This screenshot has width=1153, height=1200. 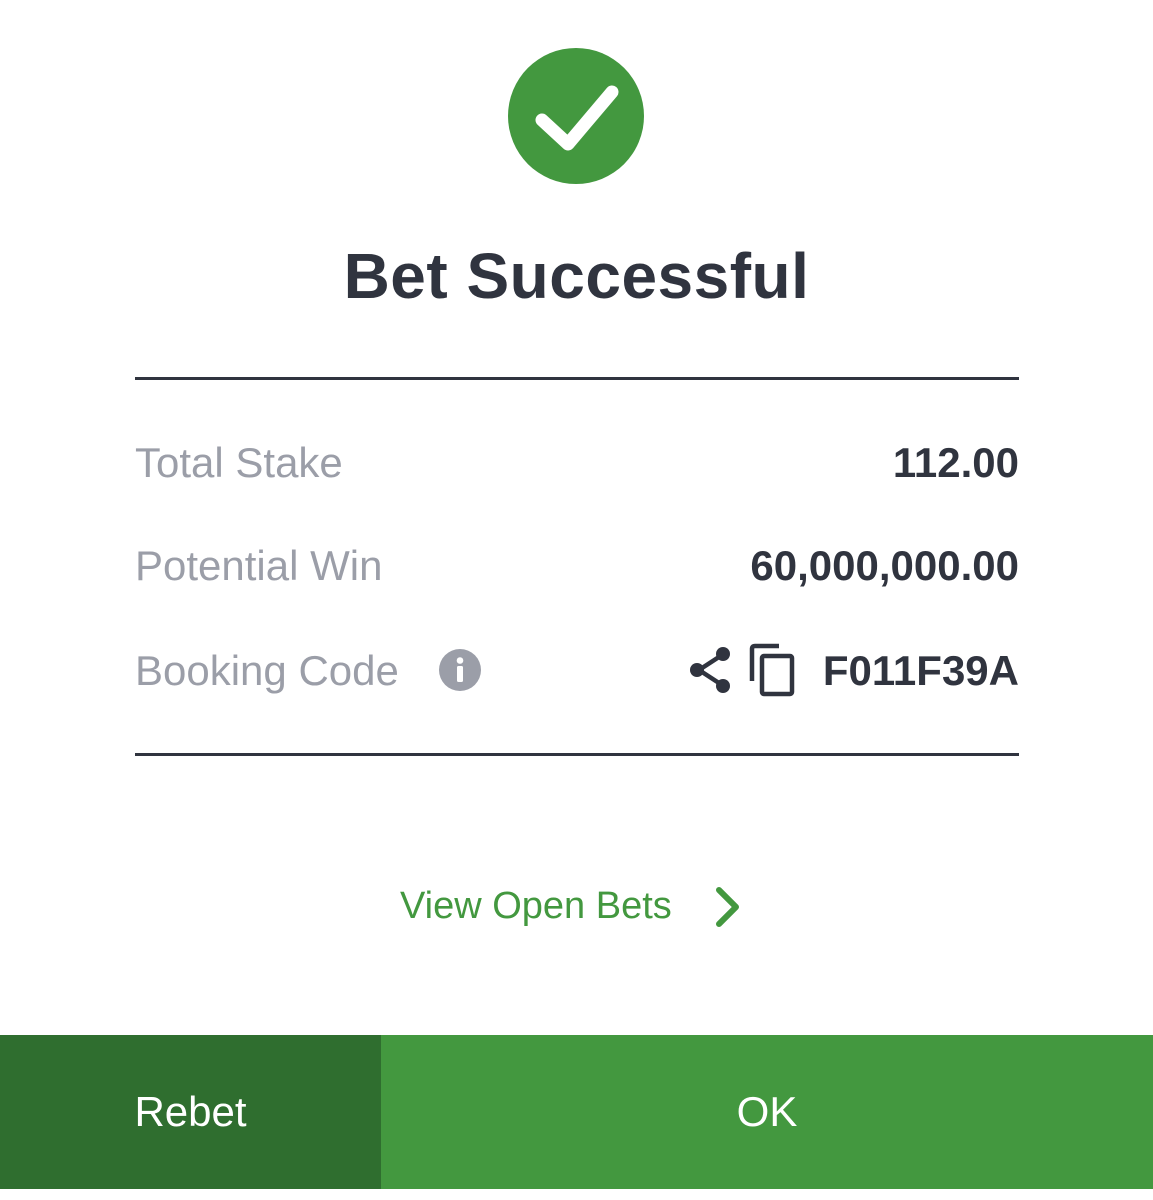 What do you see at coordinates (955, 462) in the screenshot?
I see `total-stake-value: 112.00` at bounding box center [955, 462].